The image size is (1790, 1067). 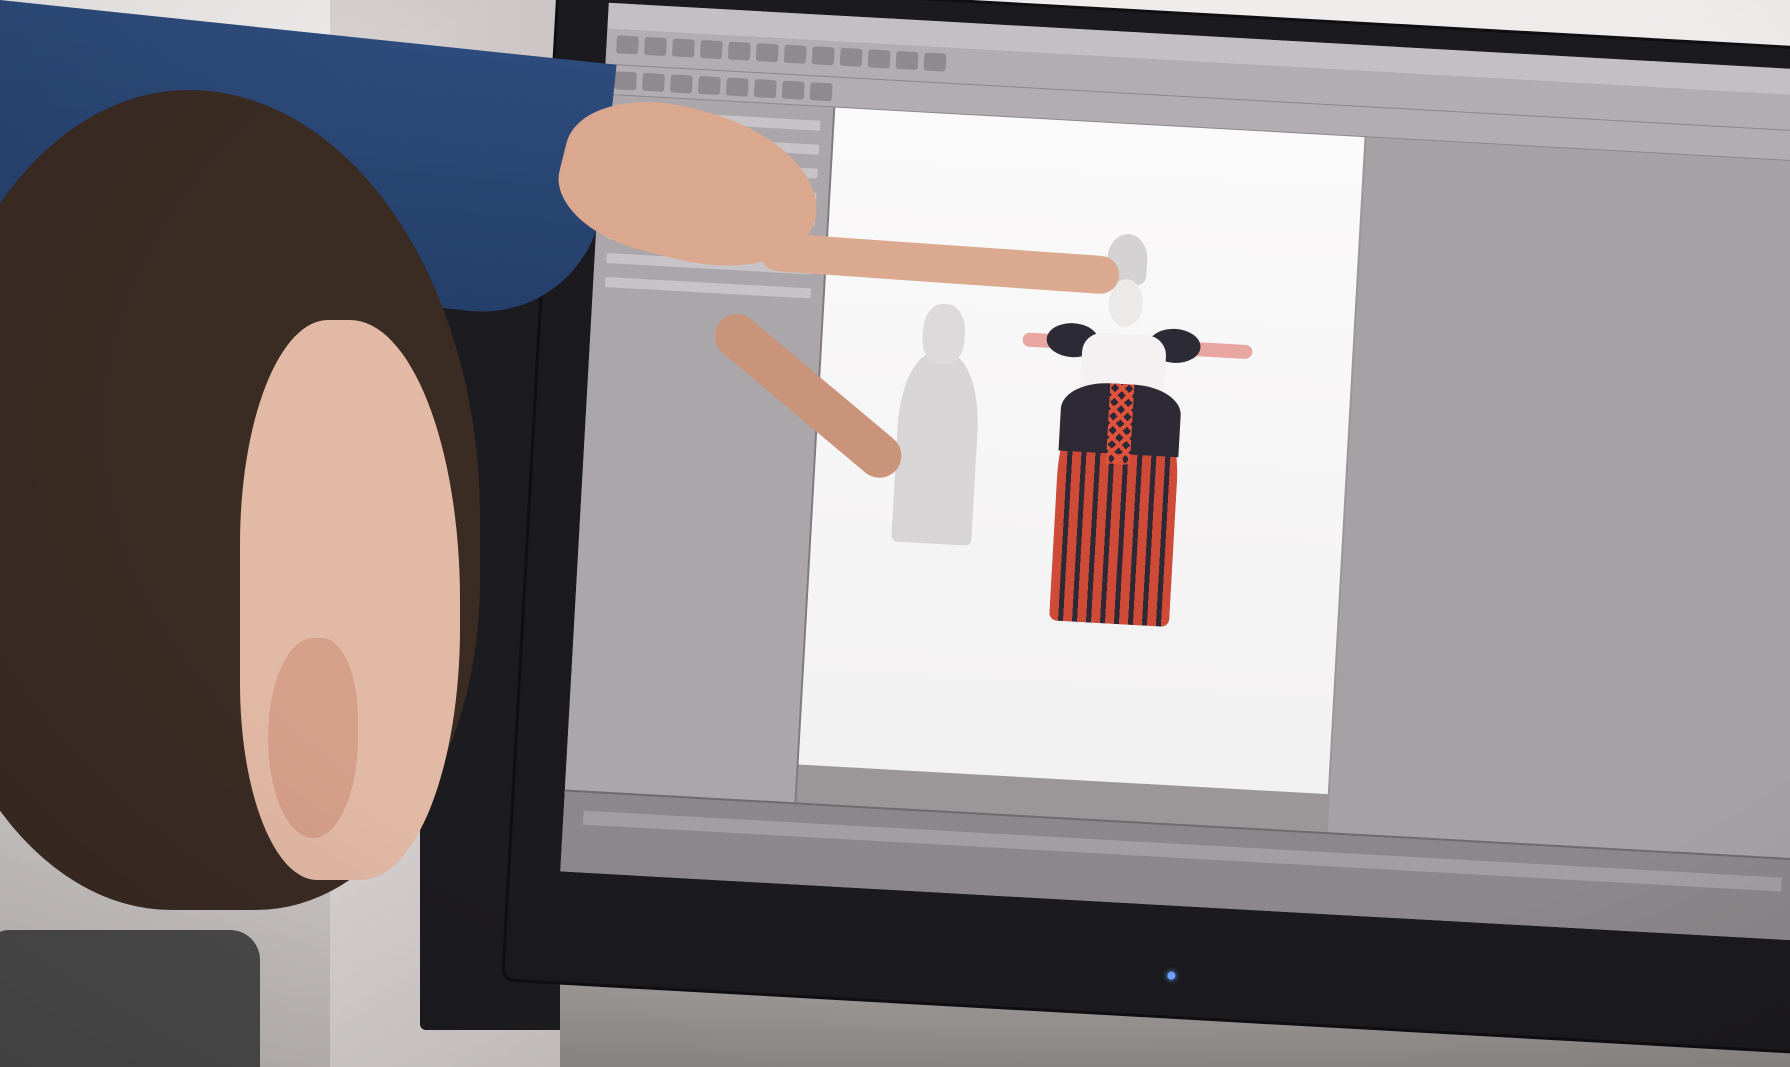 I want to click on power-indicator-icon, so click(x=1171, y=975).